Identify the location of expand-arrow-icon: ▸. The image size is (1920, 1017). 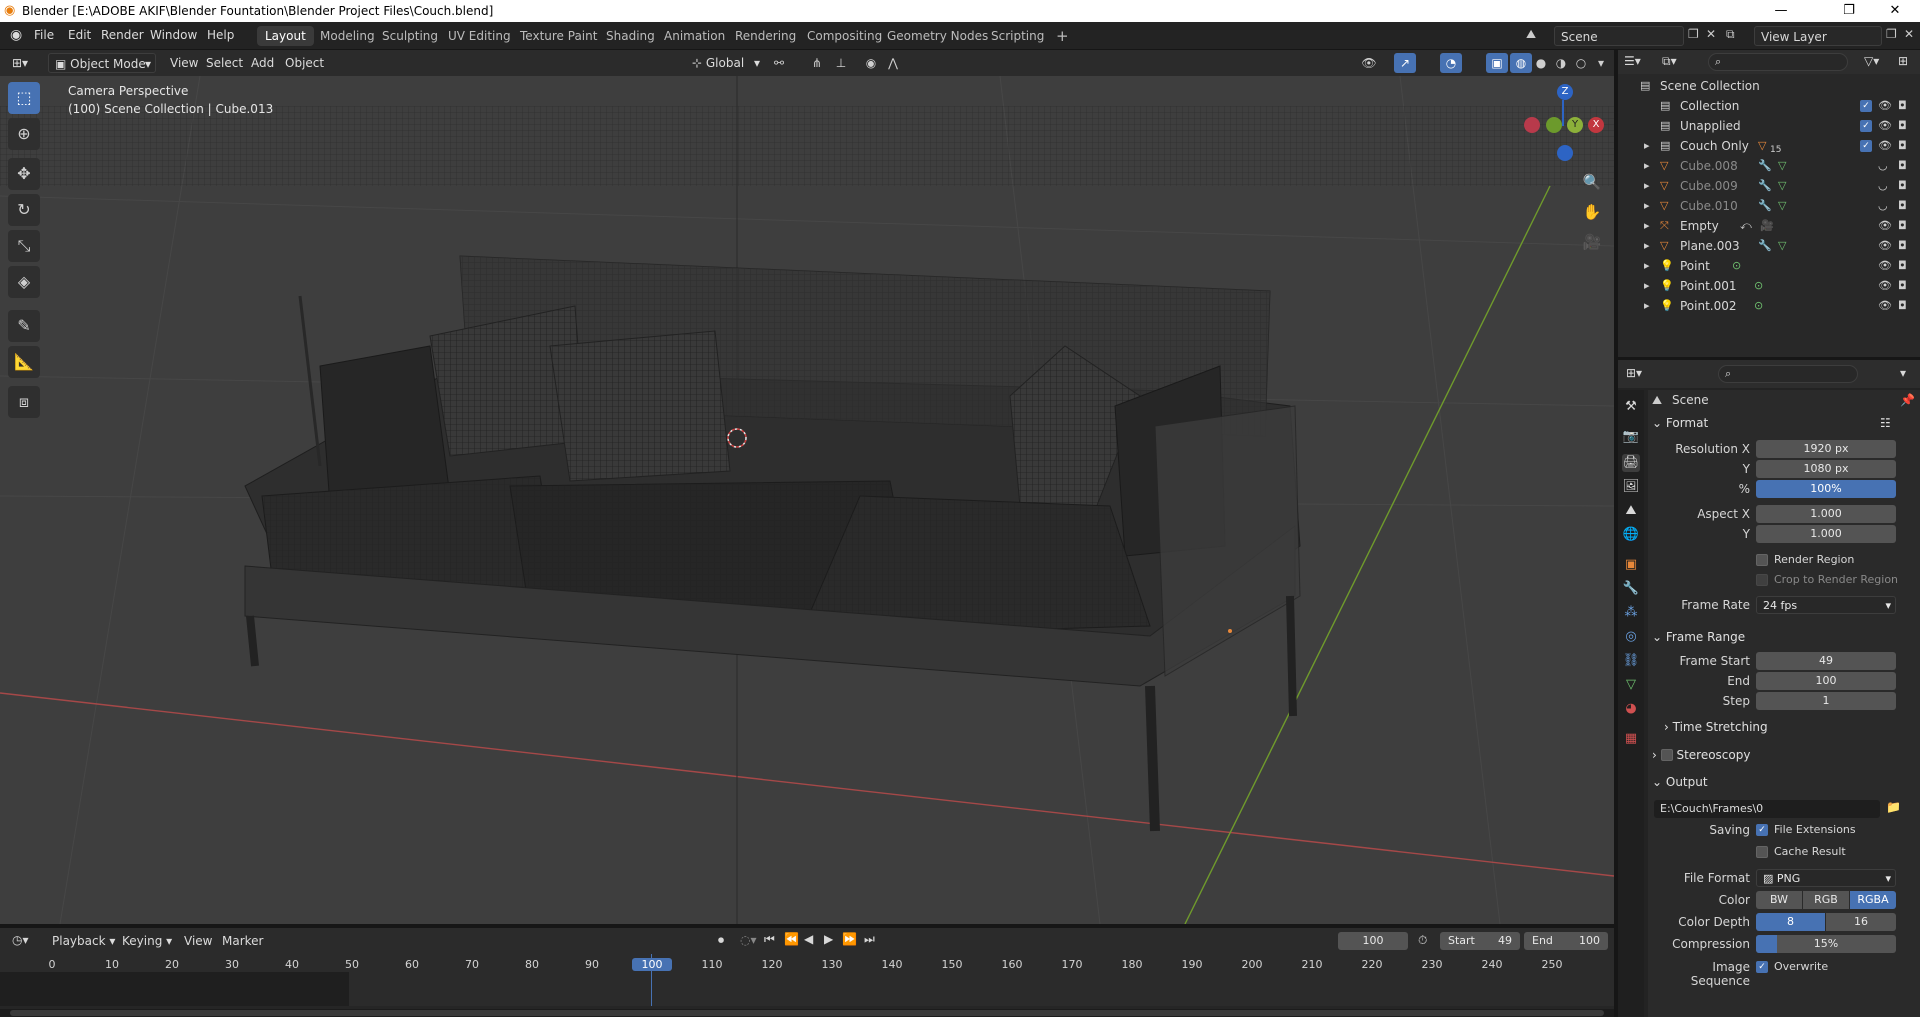
(1647, 146).